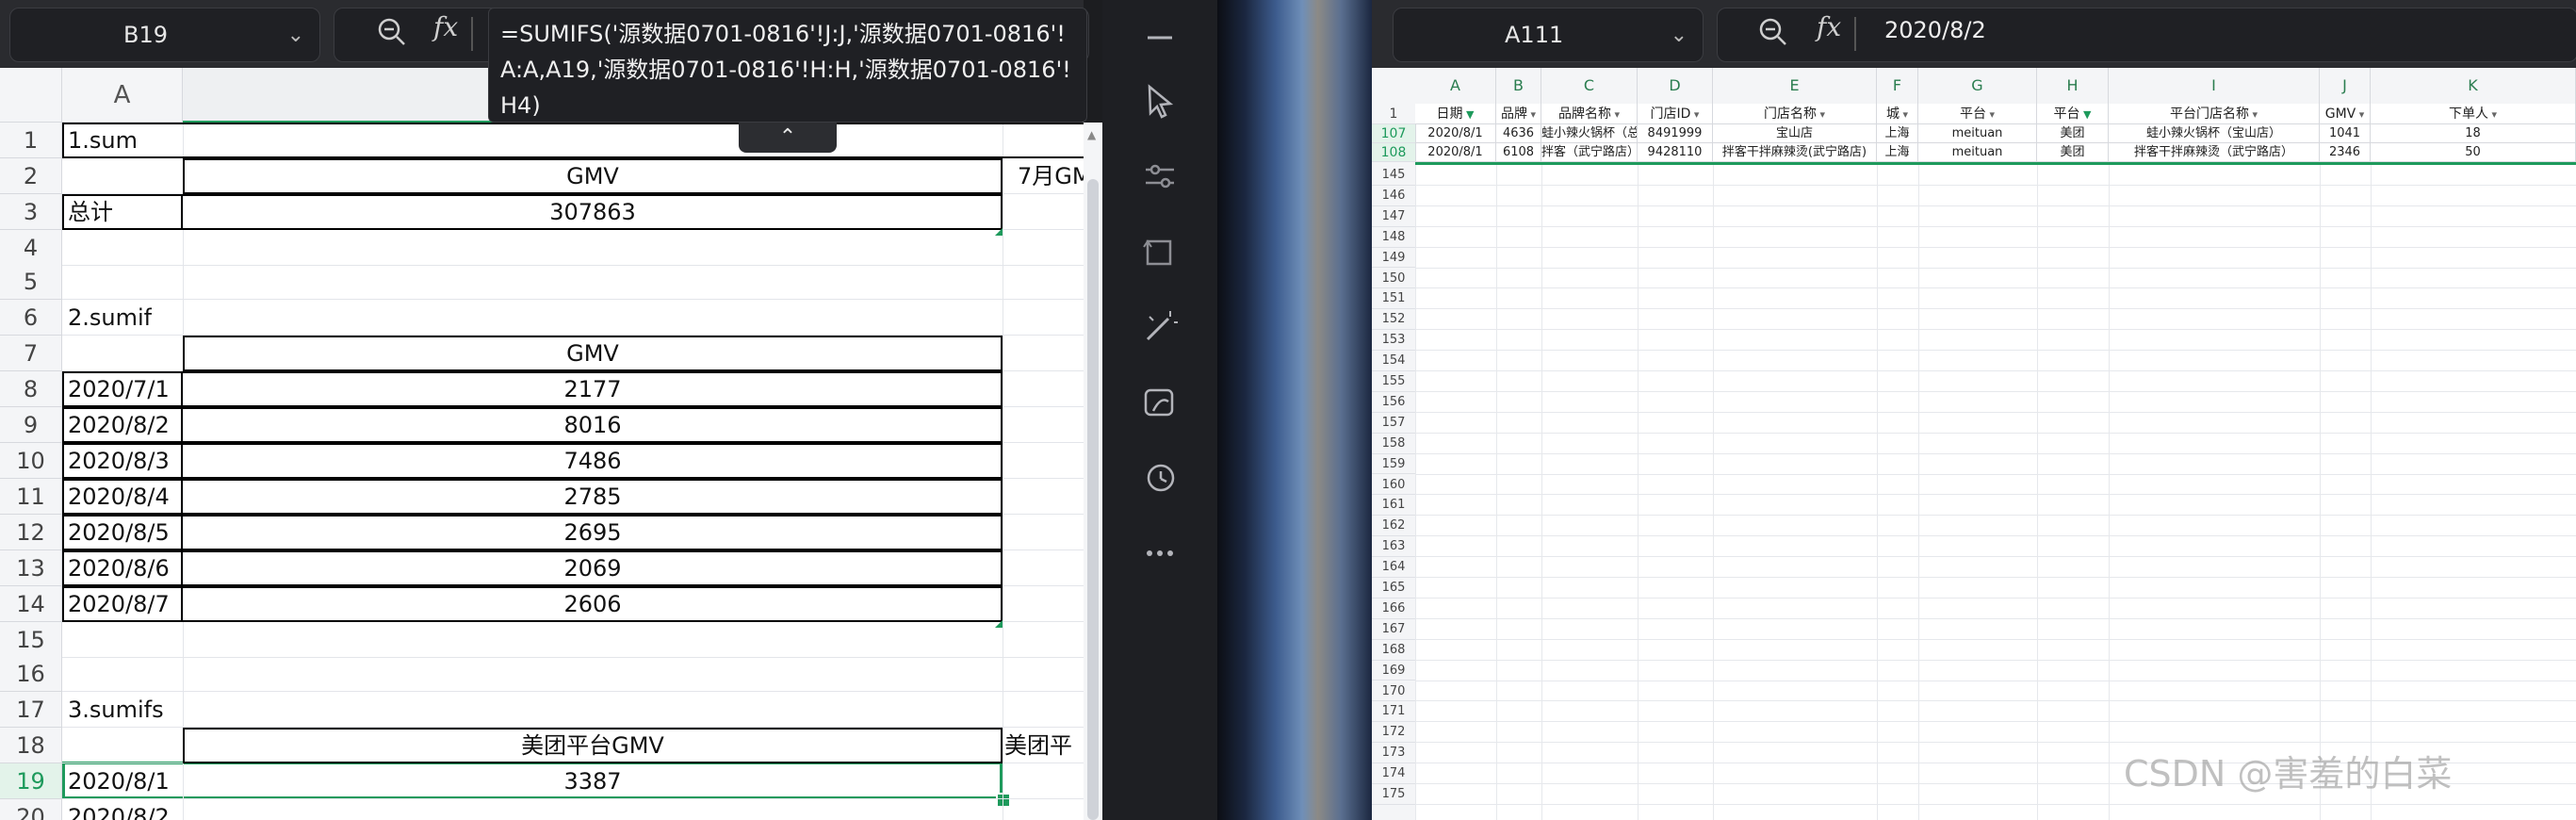  What do you see at coordinates (2146, 35) in the screenshot?
I see `right-formula-bar` at bounding box center [2146, 35].